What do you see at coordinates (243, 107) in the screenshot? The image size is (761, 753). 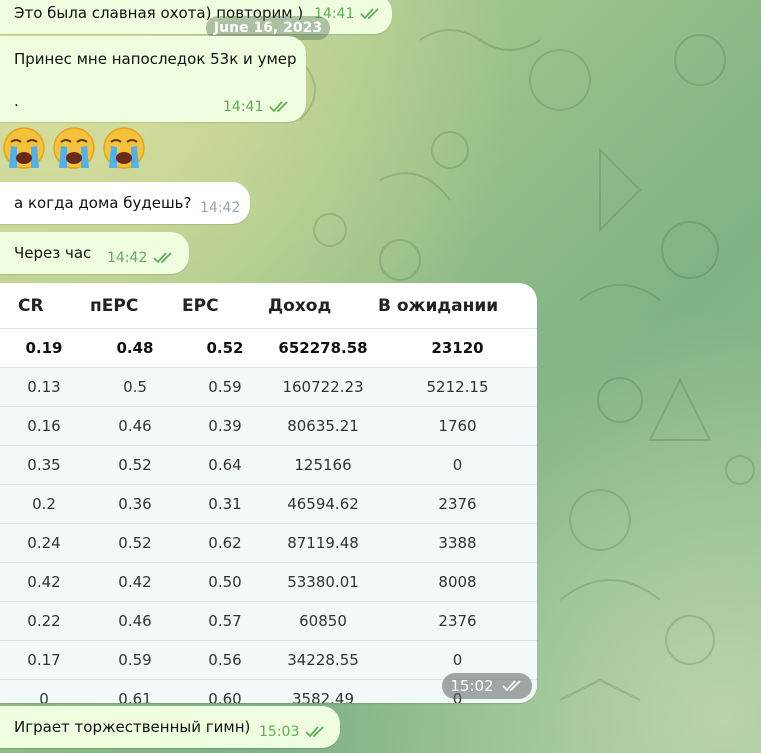 I see `message-time: 14:41` at bounding box center [243, 107].